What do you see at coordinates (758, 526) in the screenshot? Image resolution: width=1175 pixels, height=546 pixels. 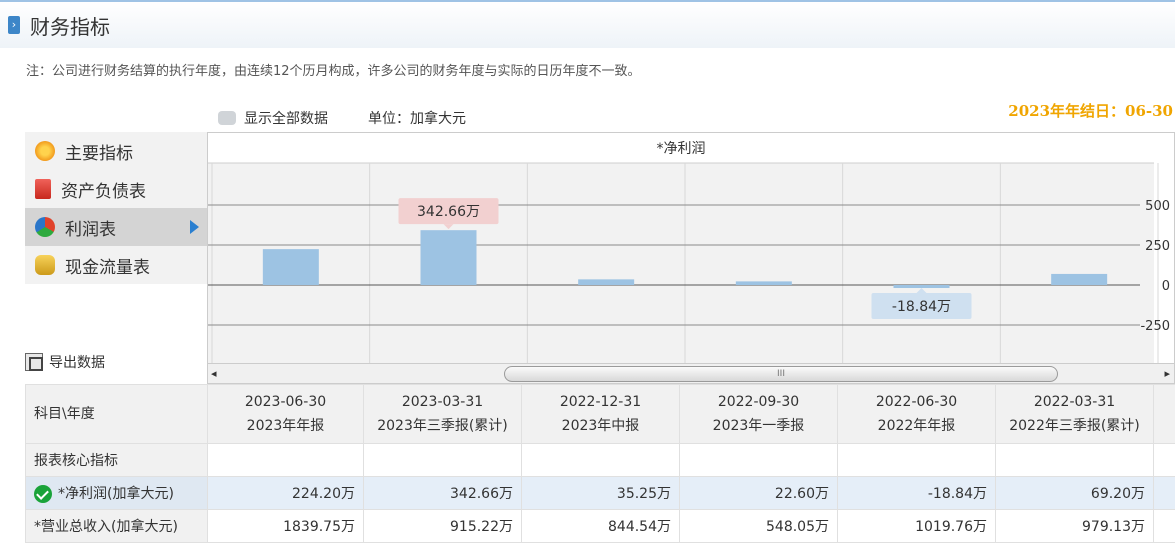 I see `table-cell: 548.05万` at bounding box center [758, 526].